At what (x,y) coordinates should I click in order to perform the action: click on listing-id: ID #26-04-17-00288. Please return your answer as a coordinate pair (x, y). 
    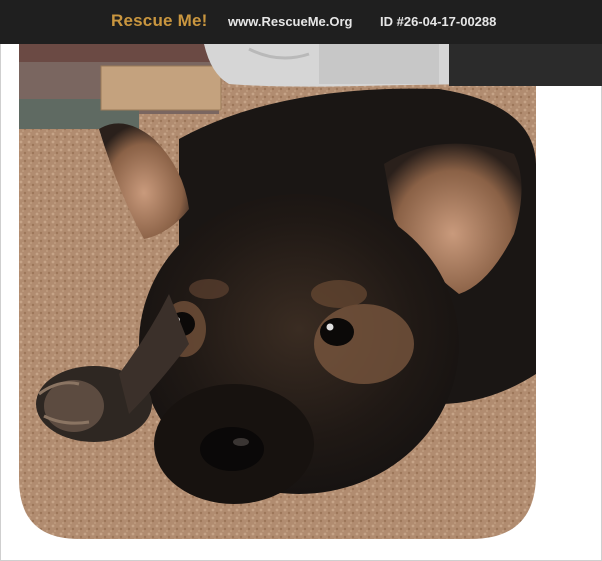
    Looking at the image, I should click on (438, 21).